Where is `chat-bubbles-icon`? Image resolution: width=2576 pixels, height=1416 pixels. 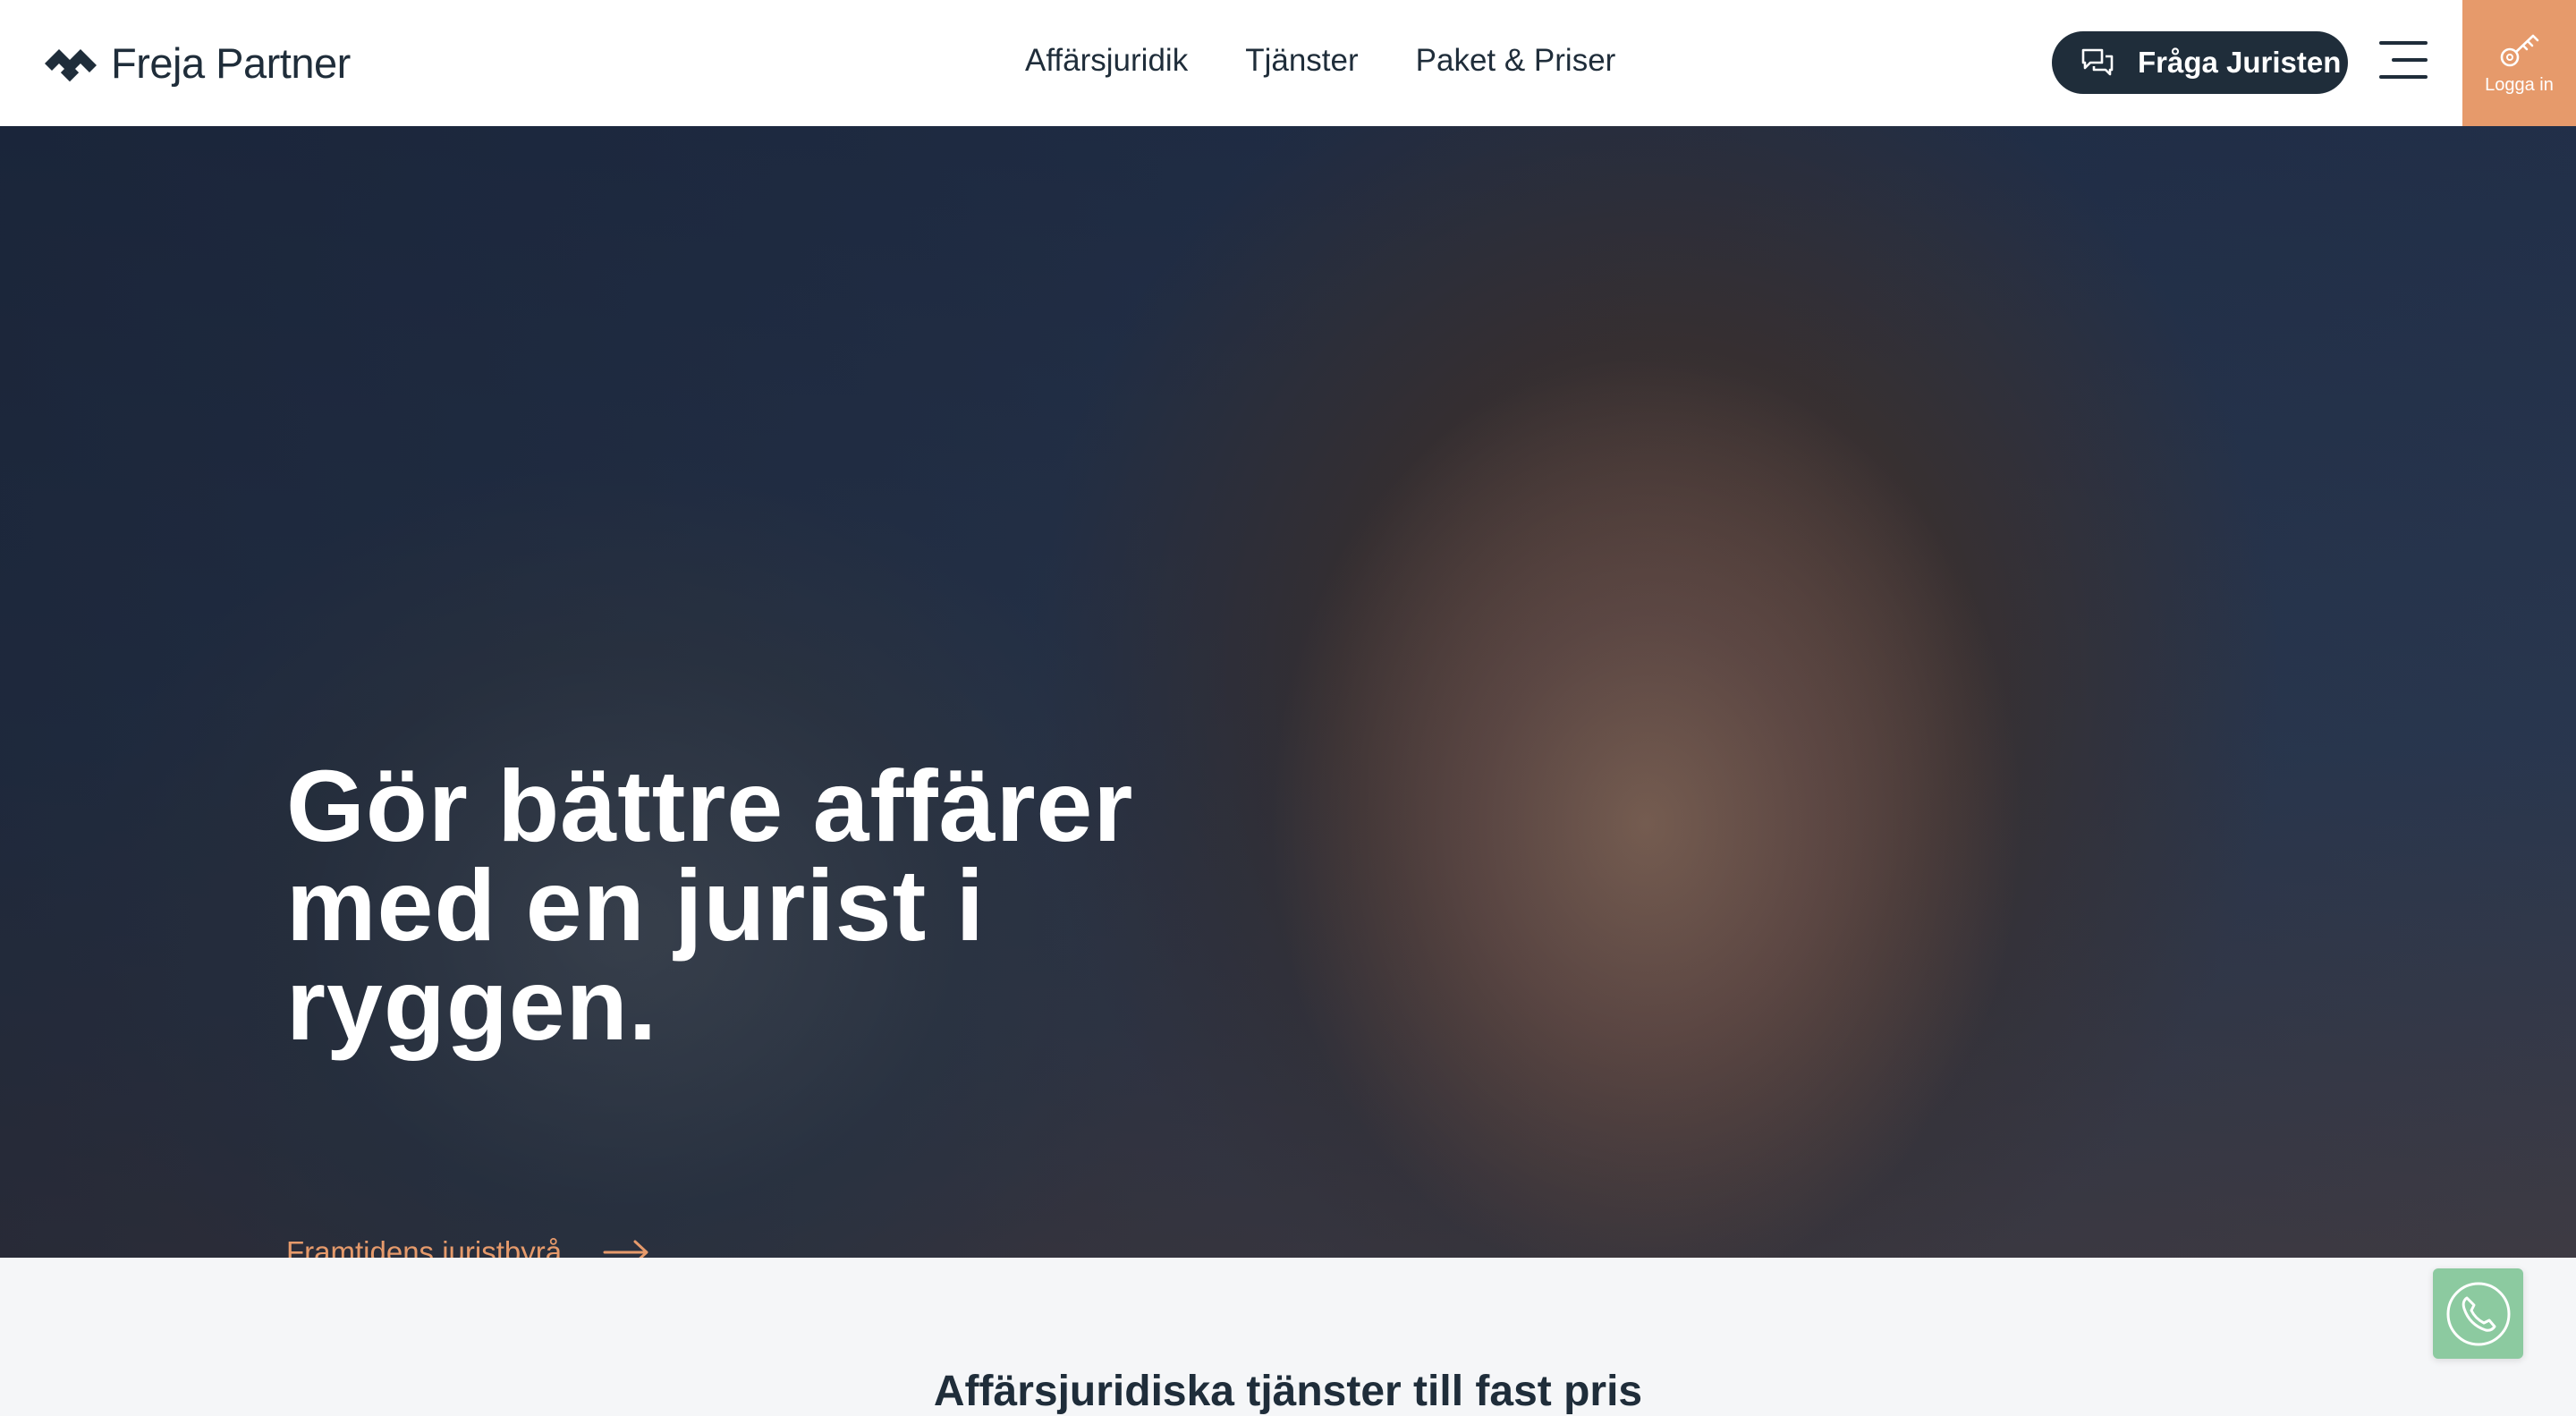 chat-bubbles-icon is located at coordinates (2097, 62).